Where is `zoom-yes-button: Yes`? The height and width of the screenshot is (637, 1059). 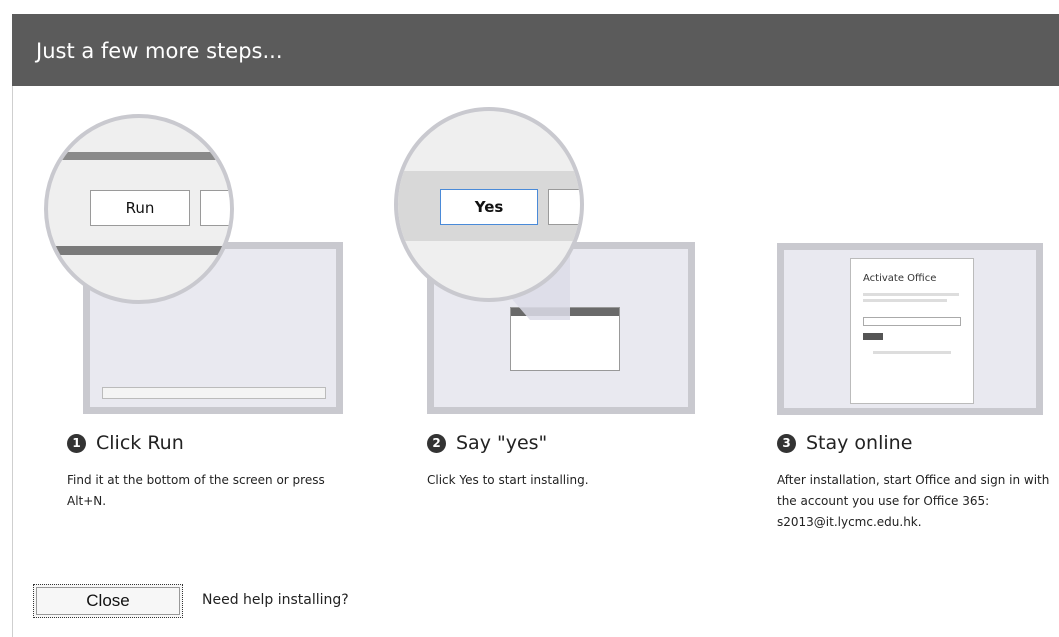 zoom-yes-button: Yes is located at coordinates (489, 207).